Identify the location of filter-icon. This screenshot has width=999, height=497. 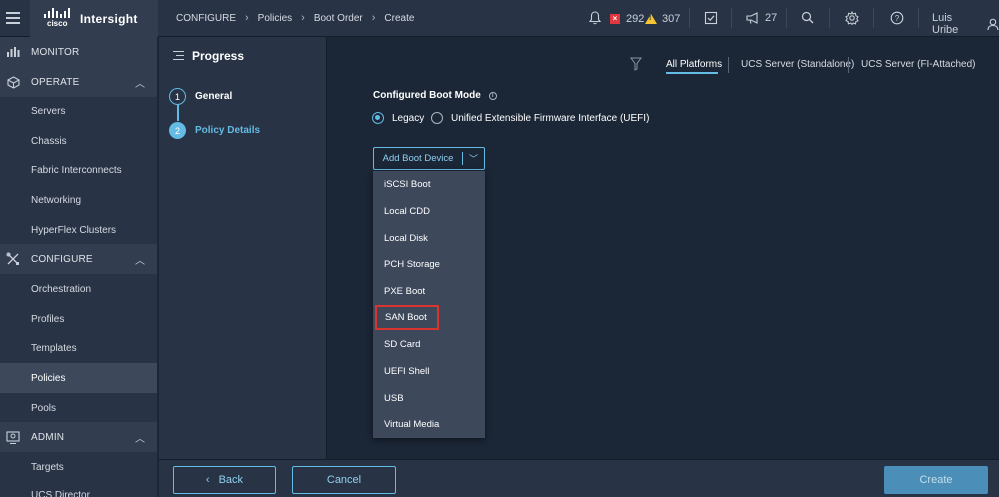
(636, 64).